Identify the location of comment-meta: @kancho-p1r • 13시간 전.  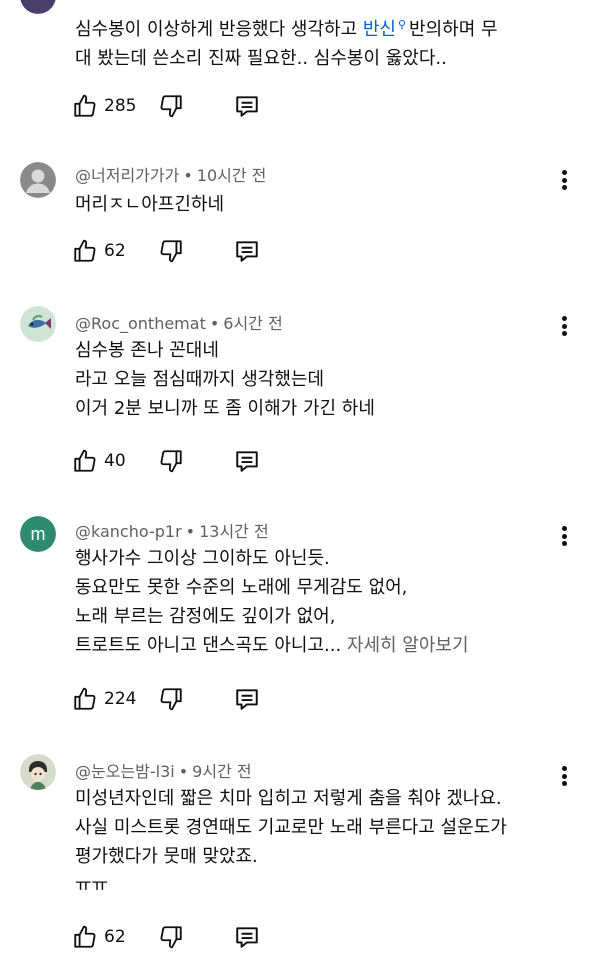
(172, 530).